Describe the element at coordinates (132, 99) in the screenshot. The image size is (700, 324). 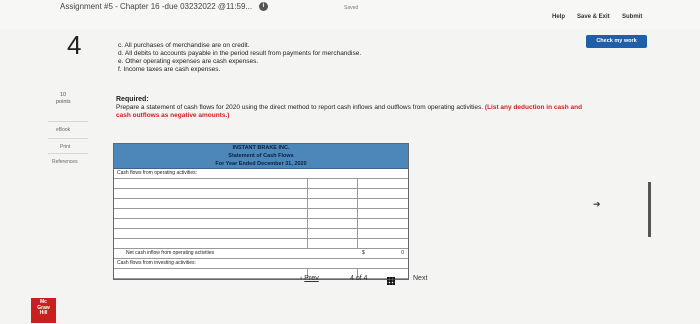
I see `required-label: Required:` at that location.